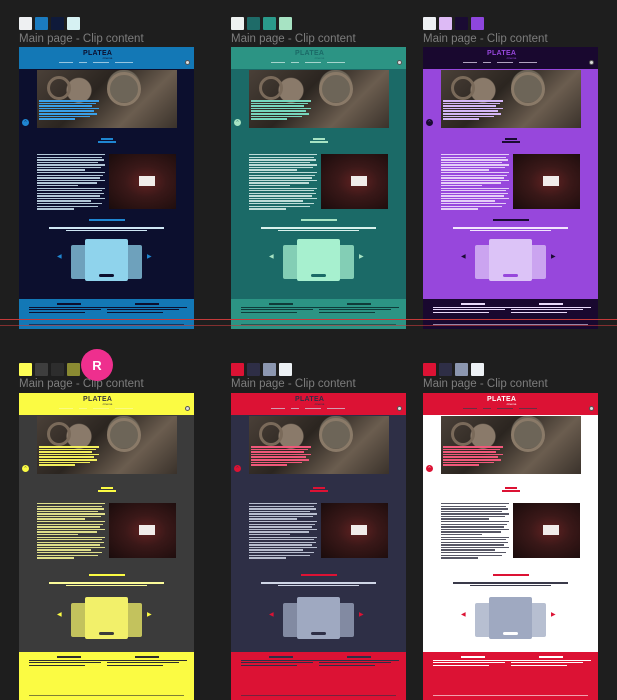 This screenshot has width=617, height=700. I want to click on frame-teal: PLATEA cinema ⌃ ◀ ▶, so click(318, 188).